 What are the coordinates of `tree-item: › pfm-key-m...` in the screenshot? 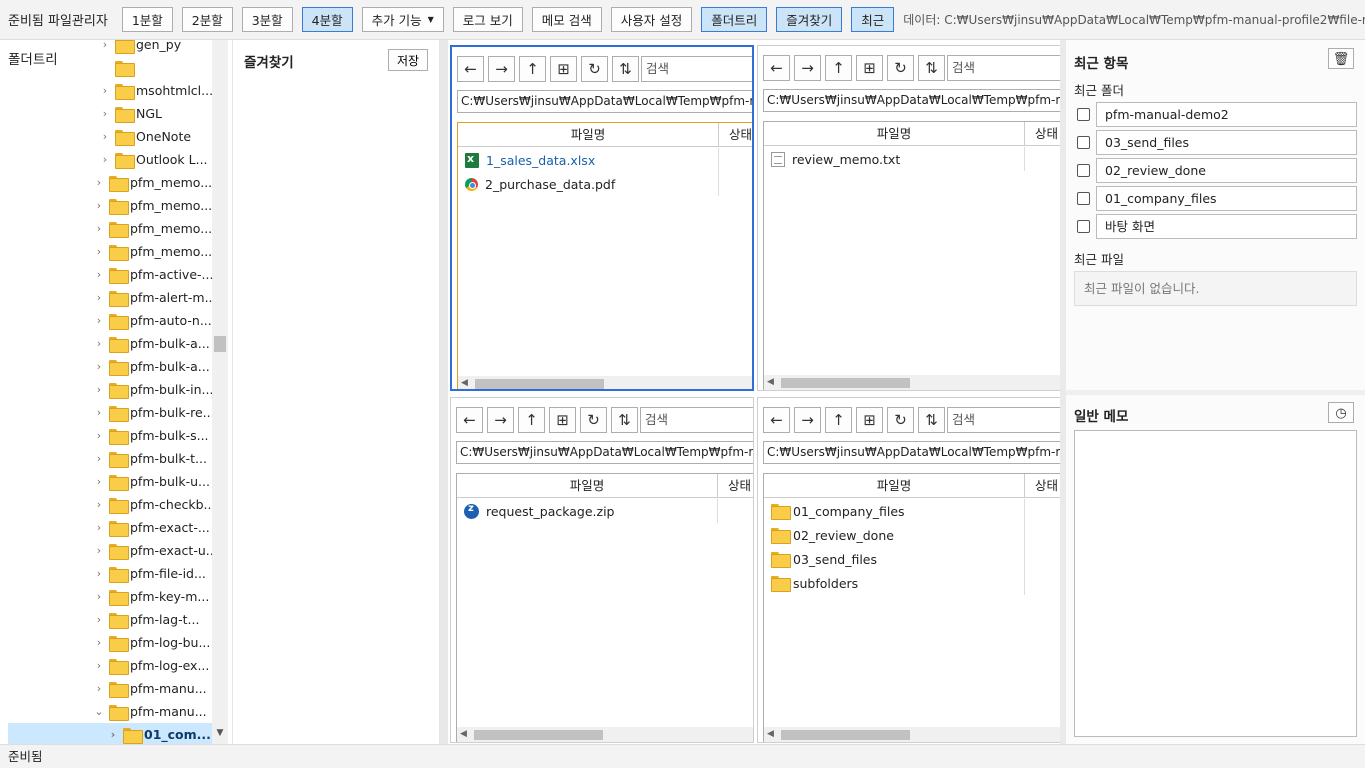 It's located at (151, 596).